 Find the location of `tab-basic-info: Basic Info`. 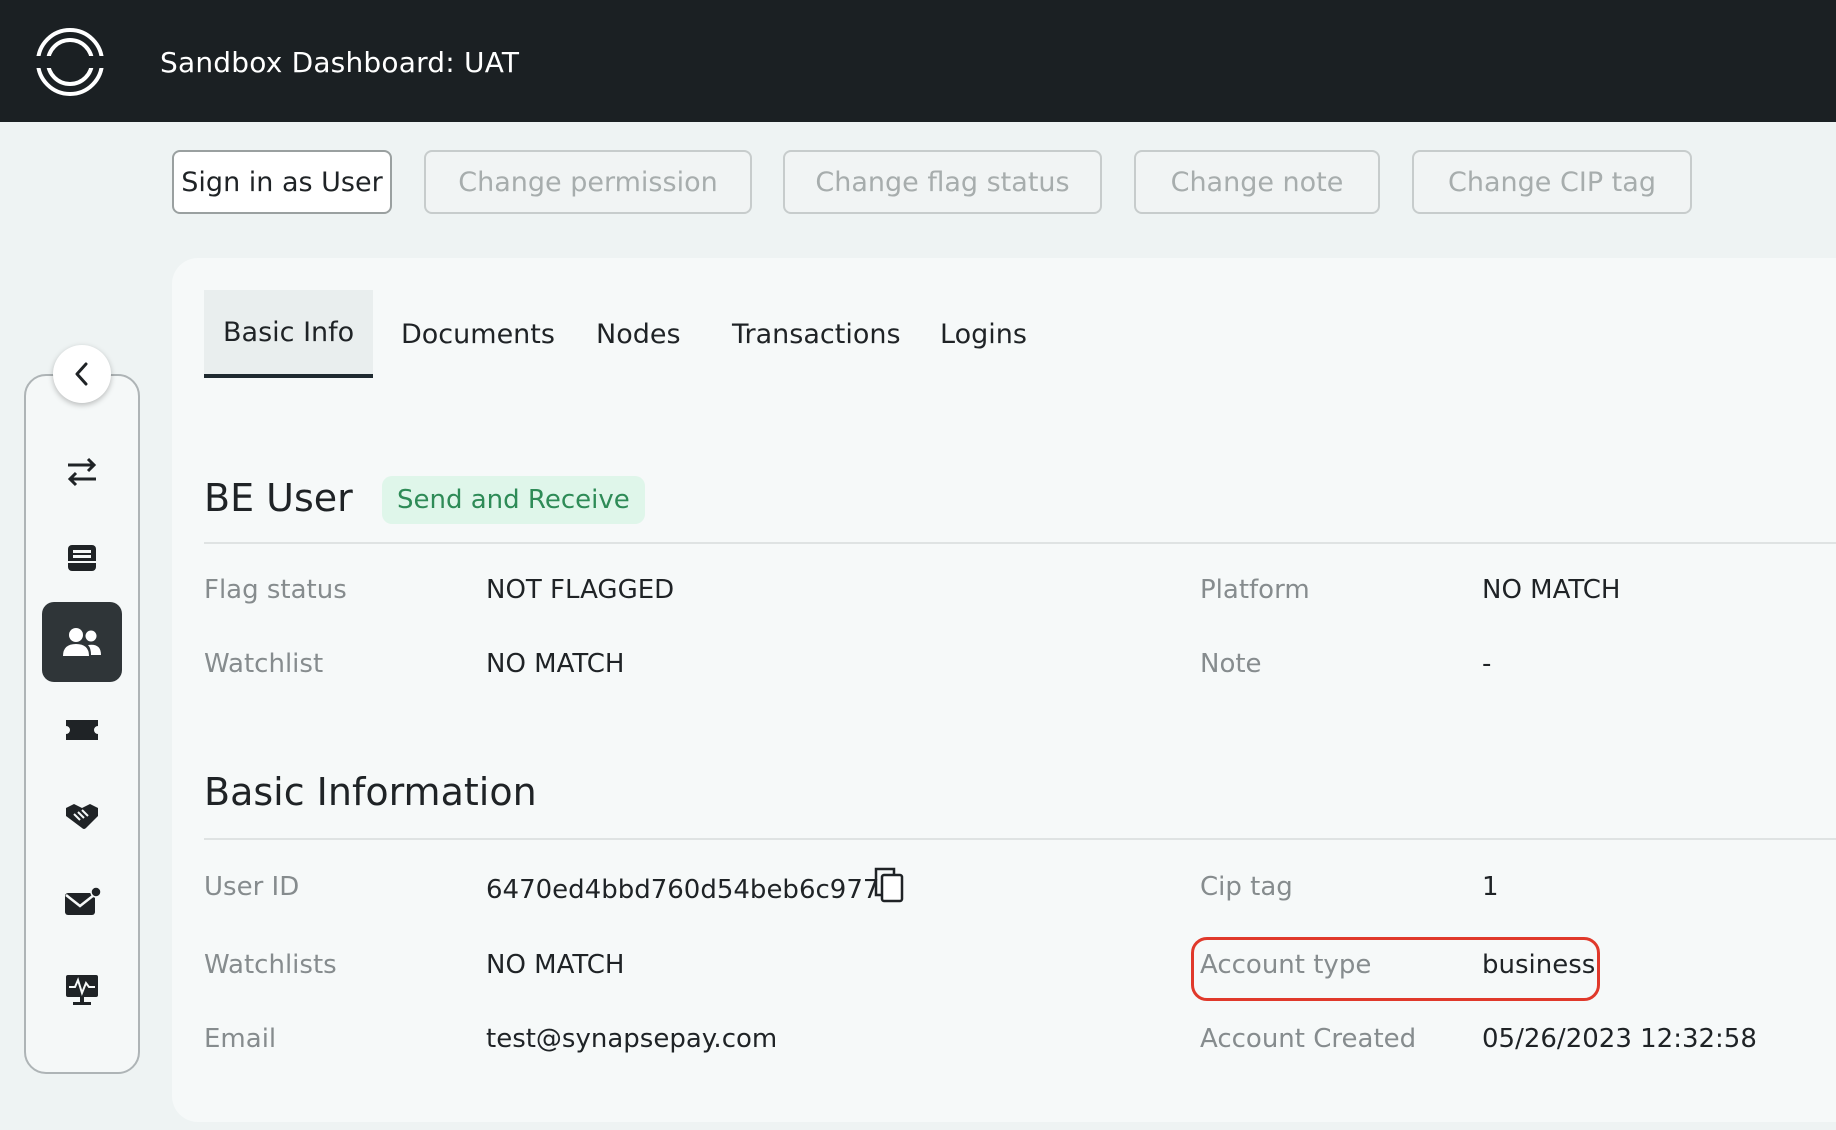

tab-basic-info: Basic Info is located at coordinates (289, 334).